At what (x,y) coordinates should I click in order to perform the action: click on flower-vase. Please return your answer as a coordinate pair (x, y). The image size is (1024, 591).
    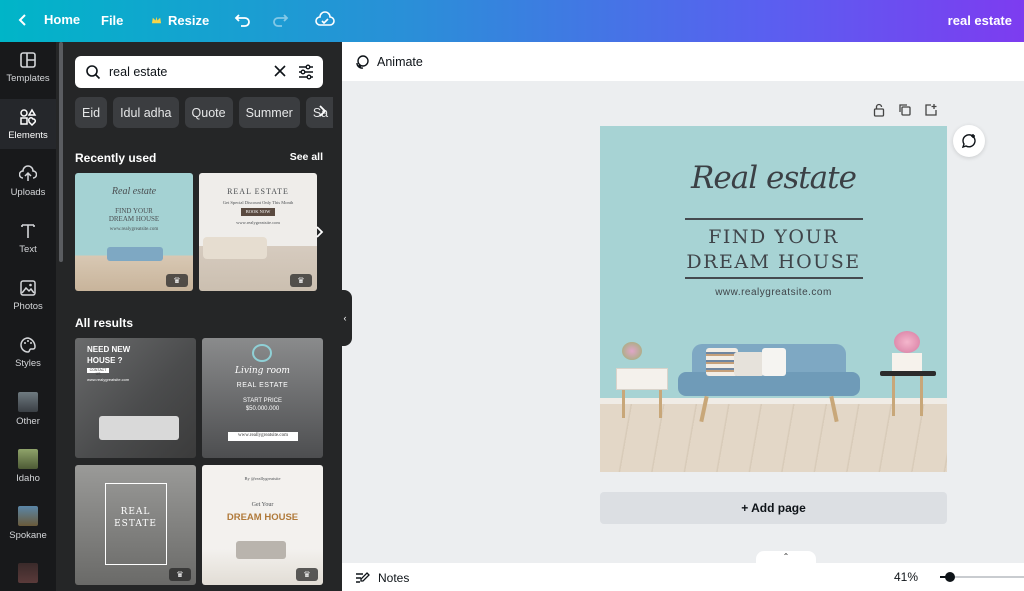
    Looking at the image, I should click on (907, 342).